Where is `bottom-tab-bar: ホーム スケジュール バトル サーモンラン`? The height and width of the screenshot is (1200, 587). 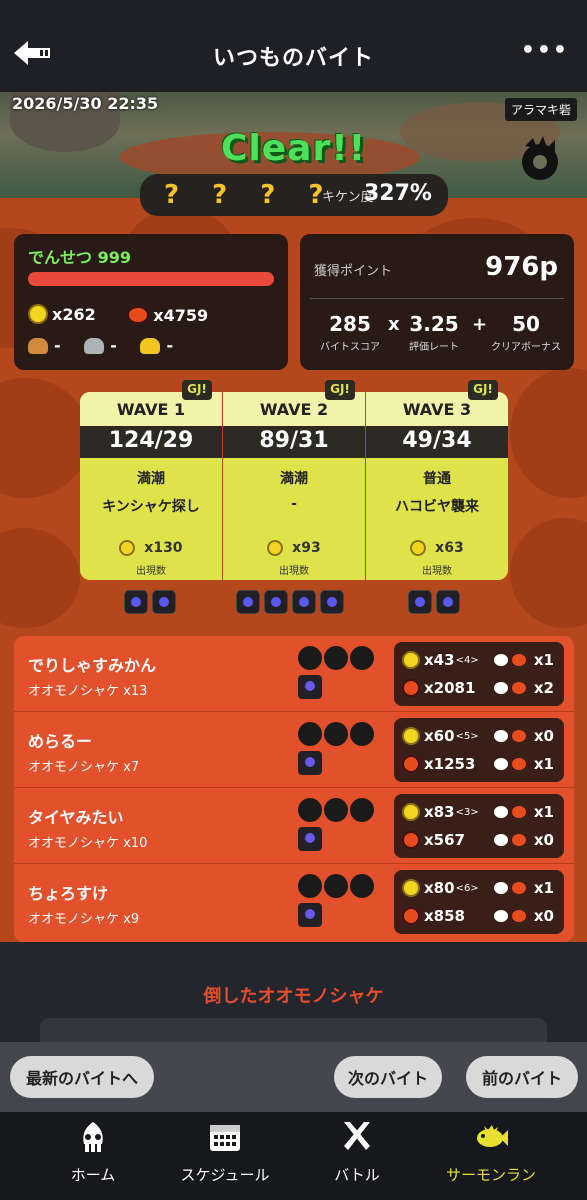 bottom-tab-bar: ホーム スケジュール バトル サーモンラン is located at coordinates (293, 1156).